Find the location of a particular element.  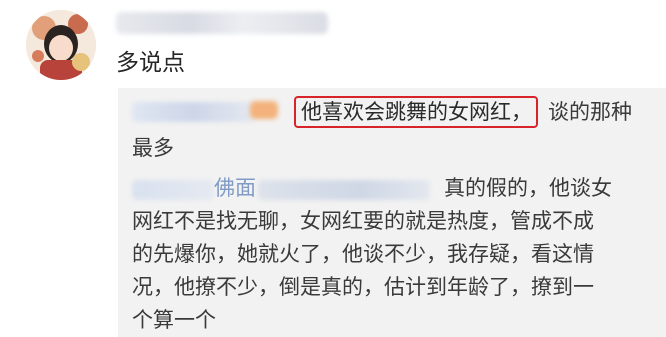

user-avatar is located at coordinates (61, 45).